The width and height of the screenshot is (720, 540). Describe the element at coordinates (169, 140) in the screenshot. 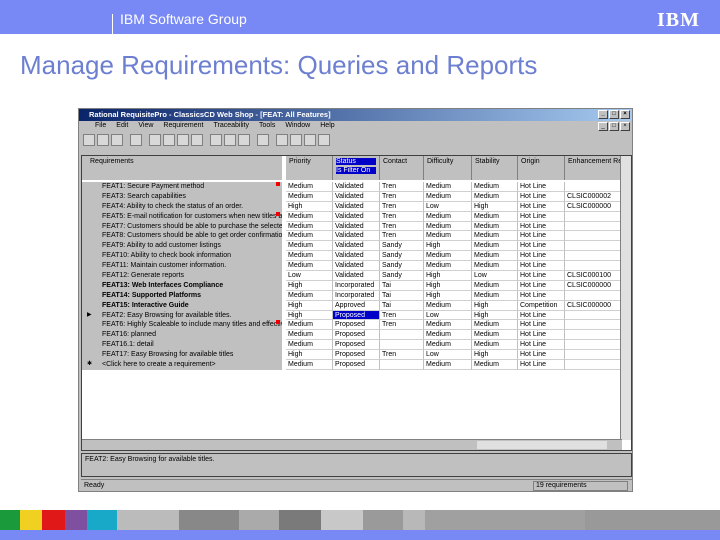

I see `properties-icon` at that location.